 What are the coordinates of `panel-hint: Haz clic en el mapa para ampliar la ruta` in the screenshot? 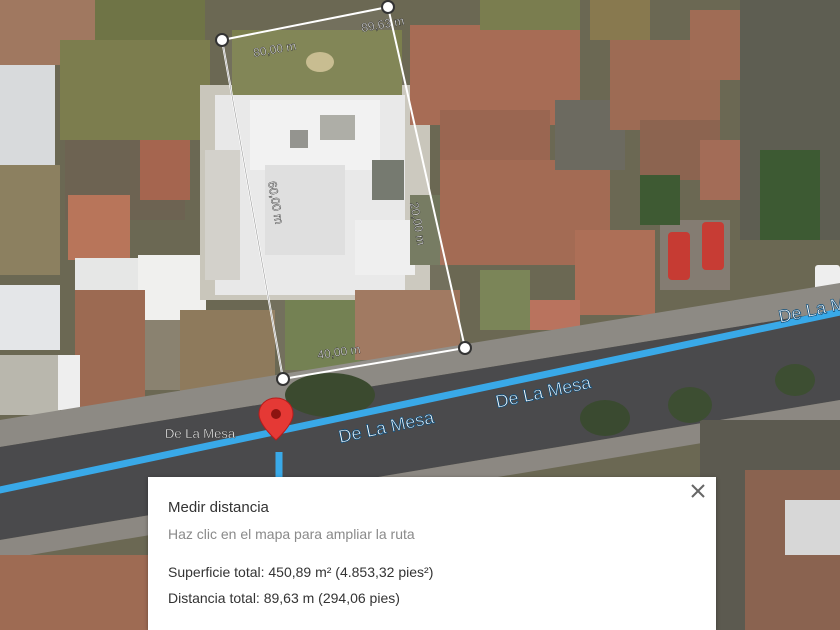 It's located at (291, 534).